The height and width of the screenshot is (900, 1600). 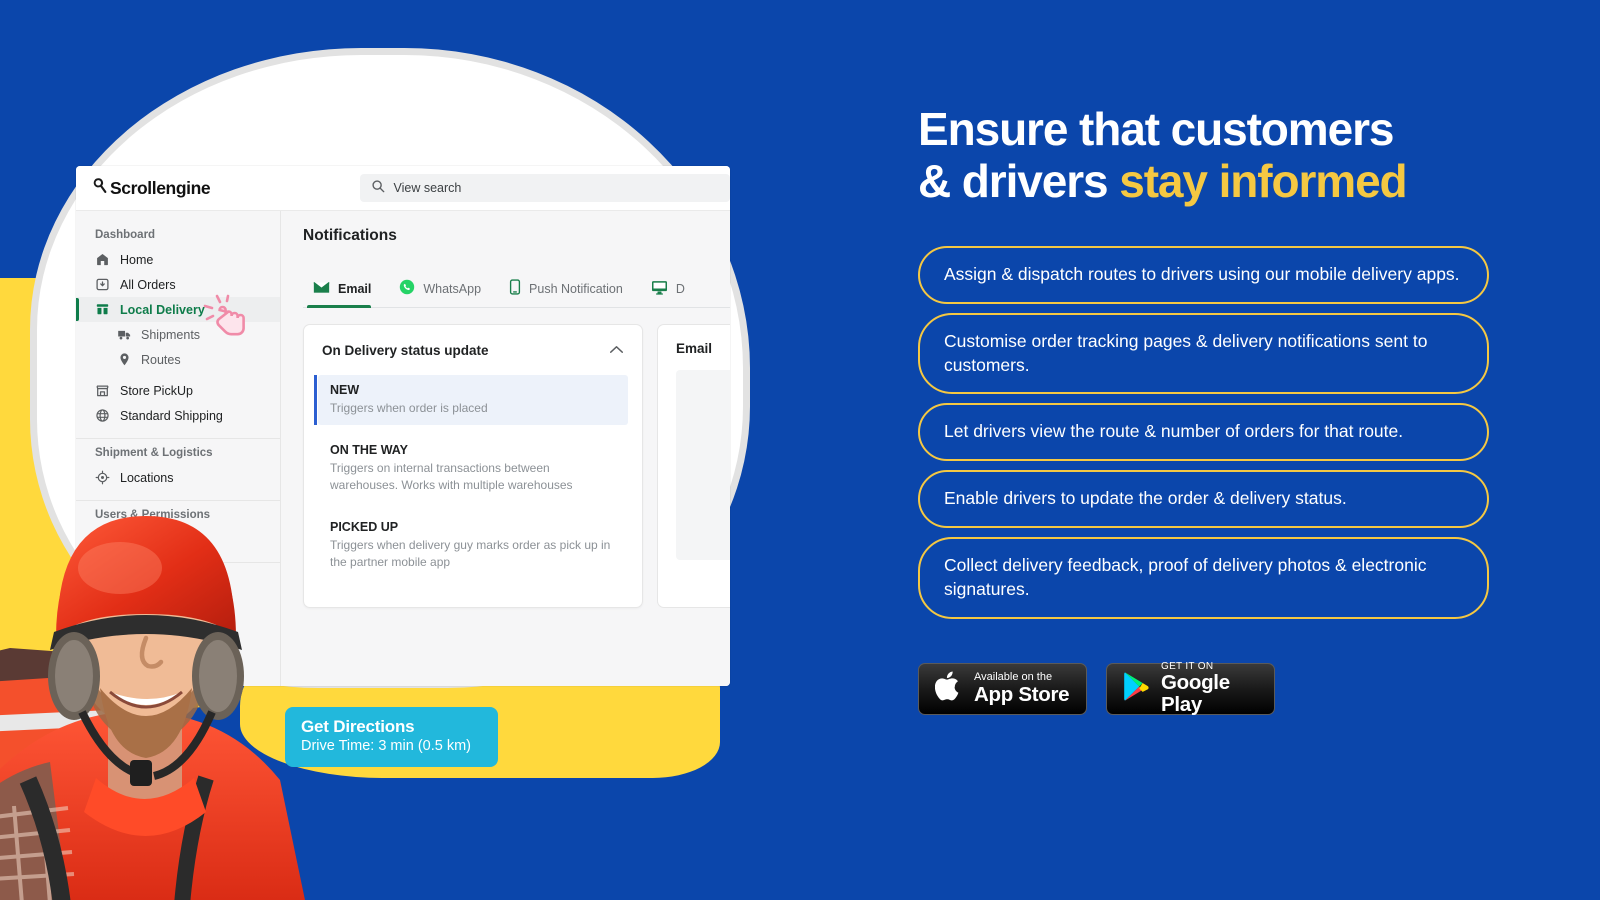 I want to click on scrollengine-pin-icon, so click(x=99, y=188).